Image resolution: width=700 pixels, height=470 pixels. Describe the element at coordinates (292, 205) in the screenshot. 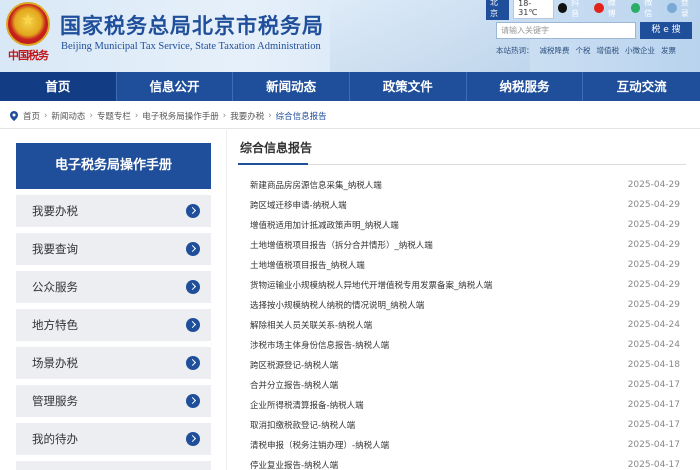

I see `article-title-link: 跨区域迁移申请-纳税人端` at that location.